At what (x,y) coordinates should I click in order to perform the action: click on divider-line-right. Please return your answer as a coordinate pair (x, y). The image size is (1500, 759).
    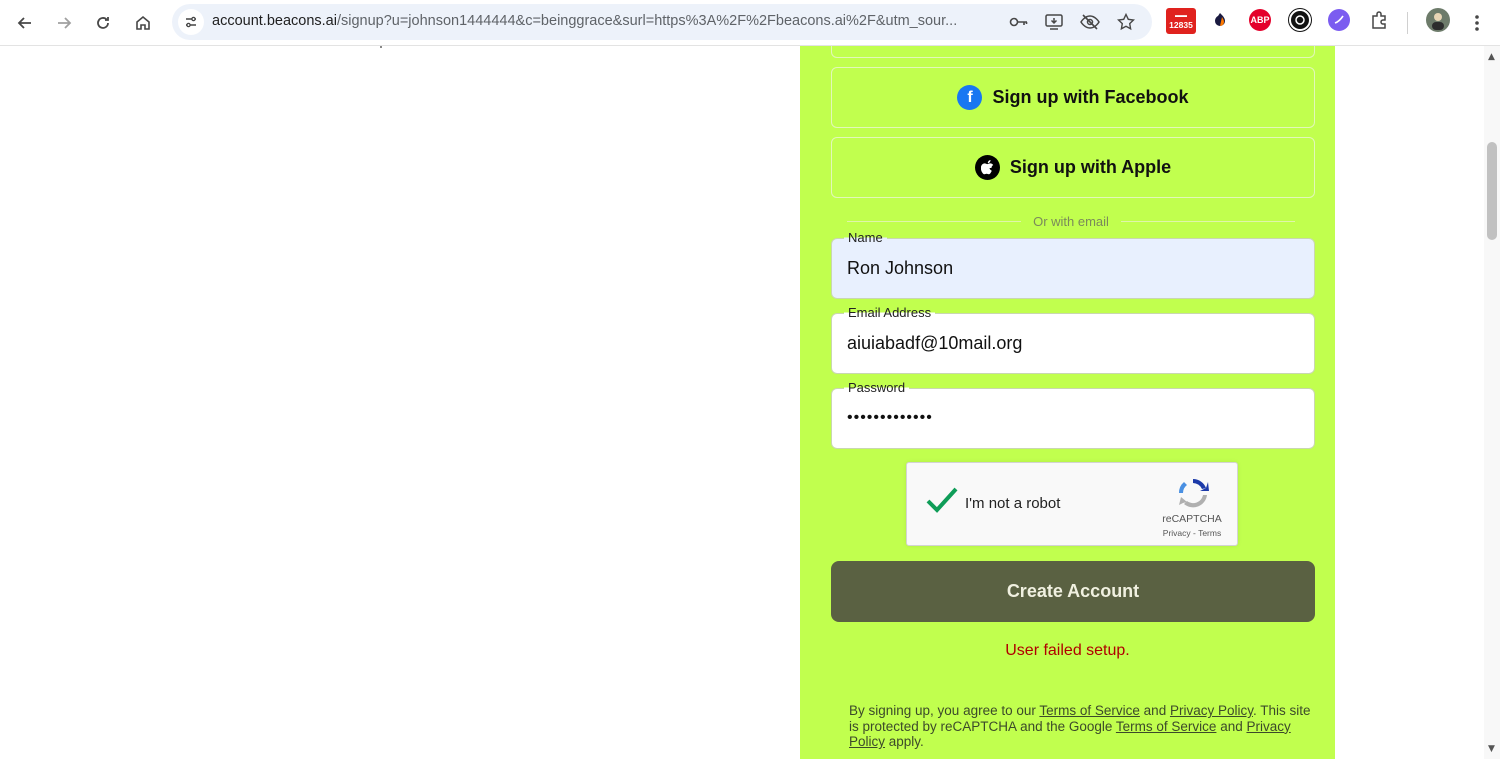
    Looking at the image, I should click on (1208, 221).